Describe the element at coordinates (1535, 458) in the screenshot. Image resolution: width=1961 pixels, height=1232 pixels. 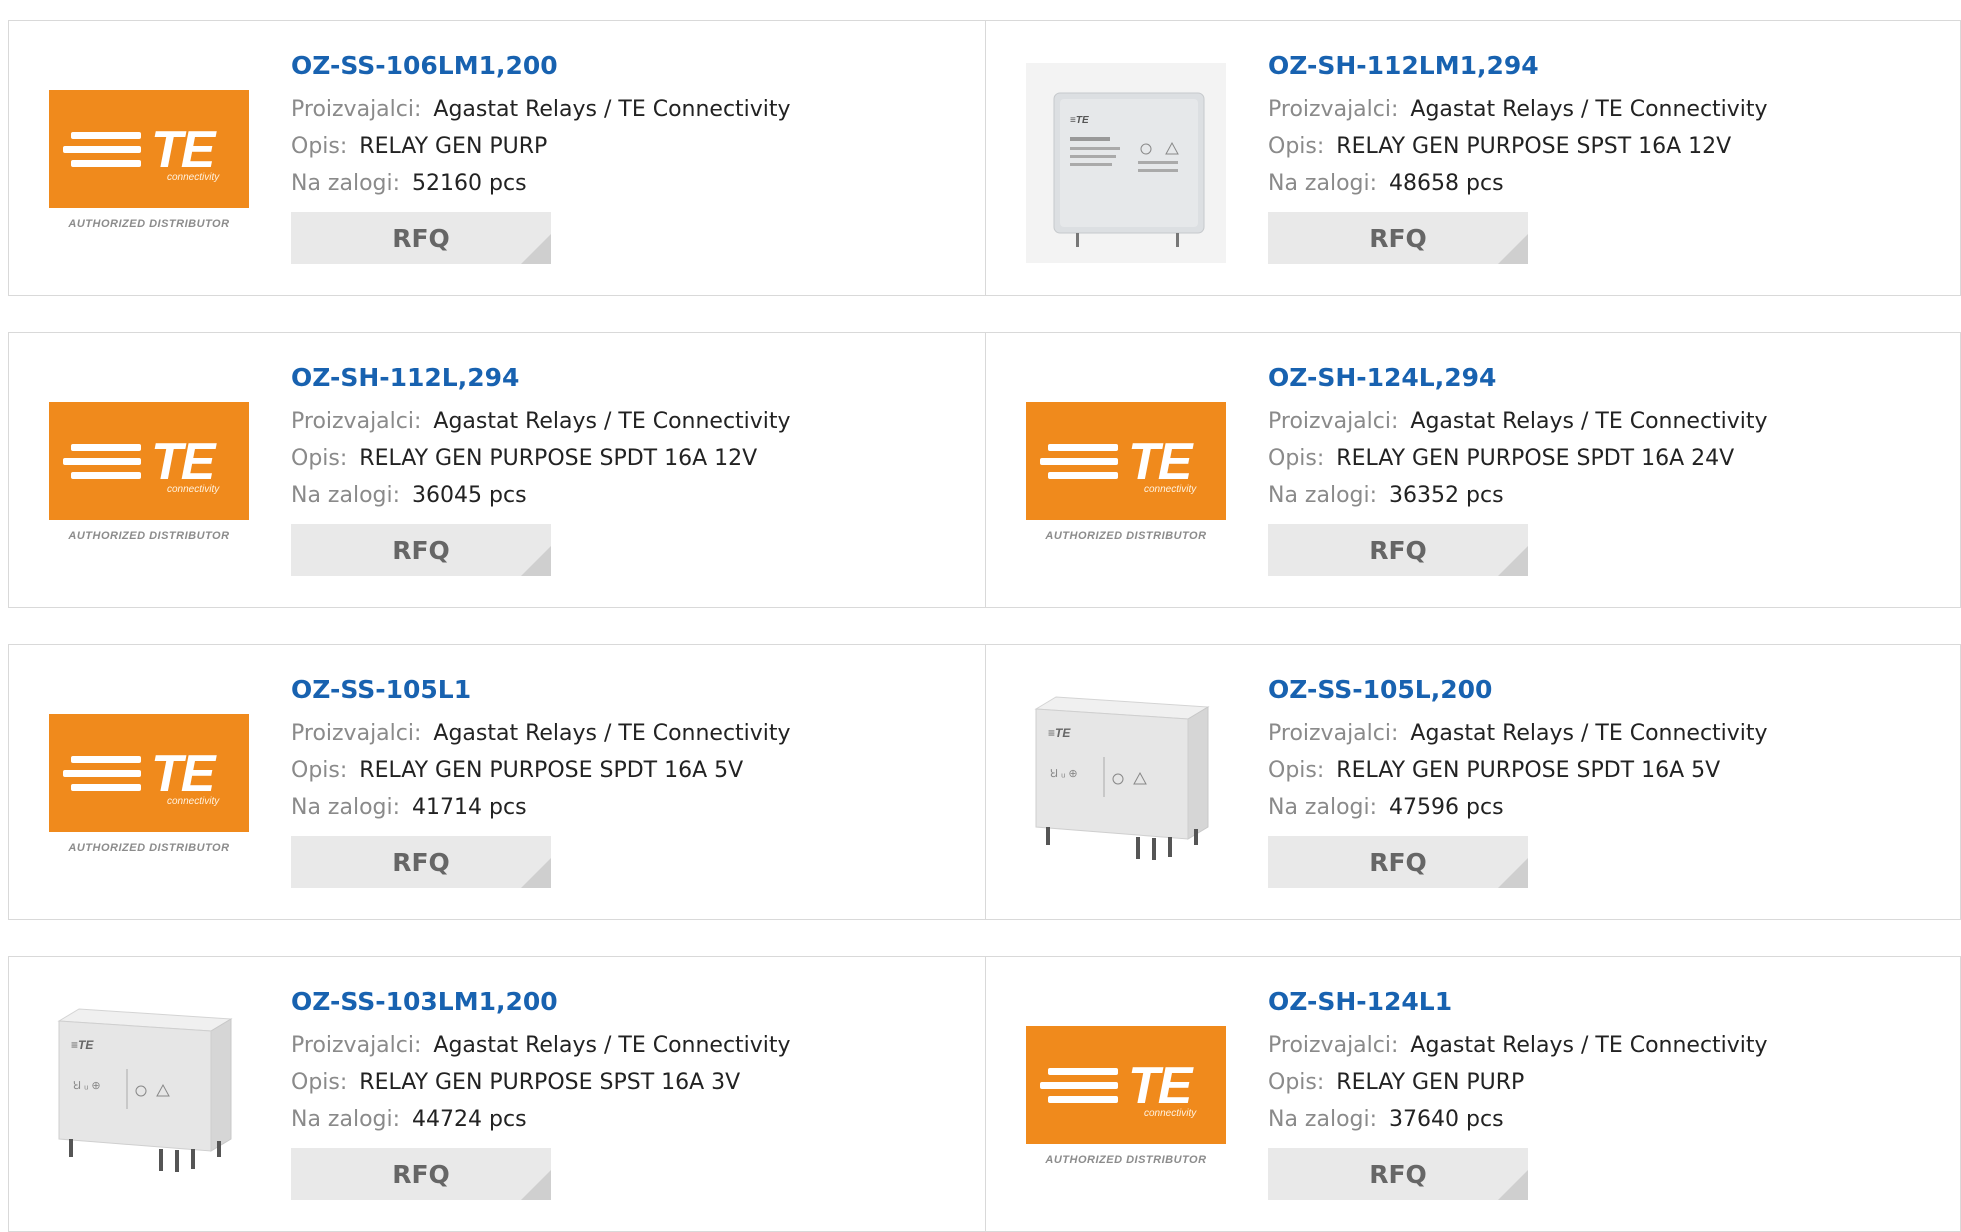
I see `description-value: RELAY GEN PURPOSE SPDT 16A 24V` at that location.